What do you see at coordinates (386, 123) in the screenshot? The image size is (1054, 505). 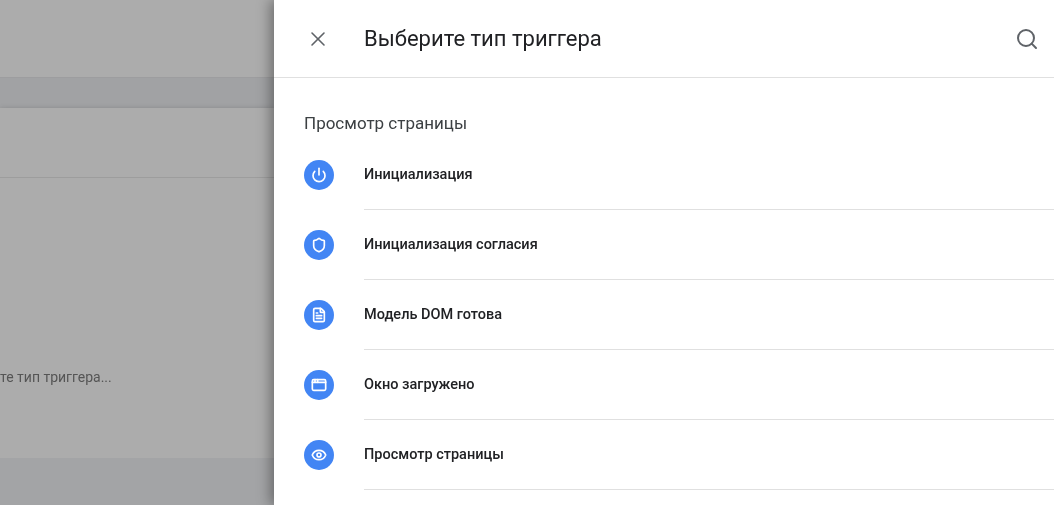 I see `section-title: Просмотр страницы` at bounding box center [386, 123].